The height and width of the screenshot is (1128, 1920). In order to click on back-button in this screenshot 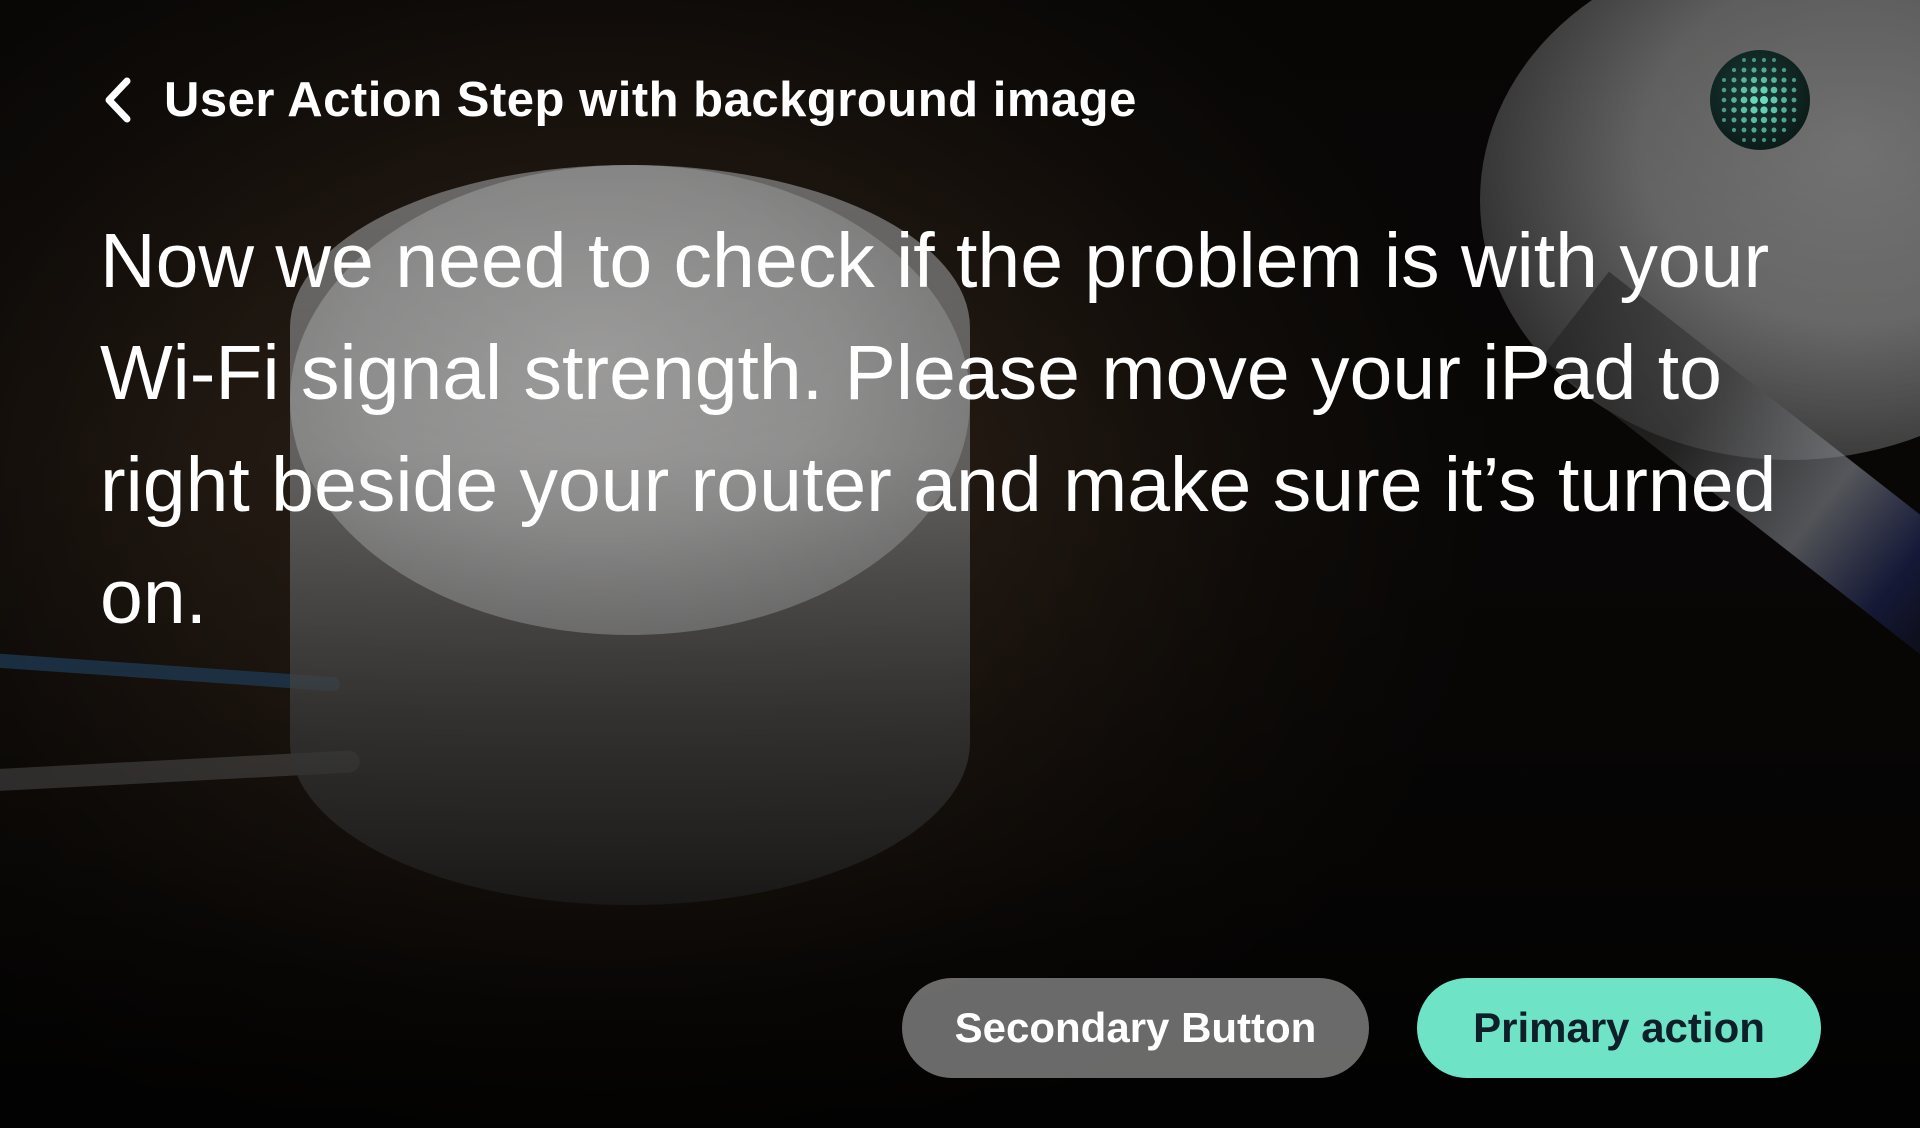, I will do `click(118, 100)`.